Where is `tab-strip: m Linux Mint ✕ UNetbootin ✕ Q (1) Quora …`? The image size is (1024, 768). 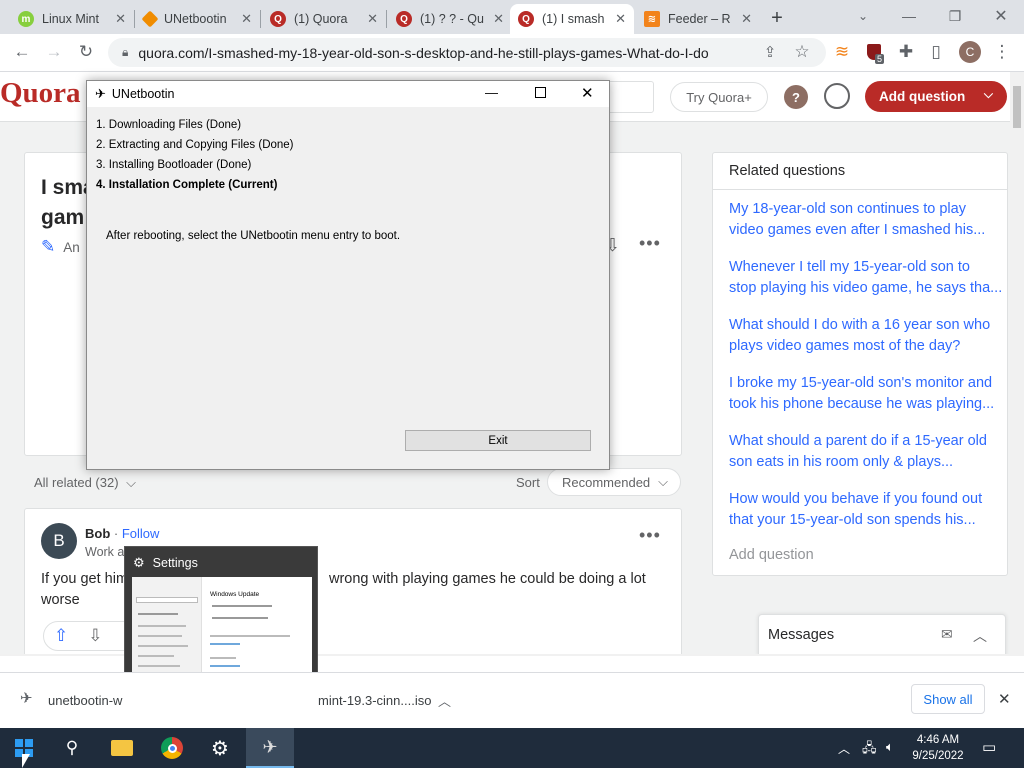 tab-strip: m Linux Mint ✕ UNetbootin ✕ Q (1) Quora … is located at coordinates (512, 17).